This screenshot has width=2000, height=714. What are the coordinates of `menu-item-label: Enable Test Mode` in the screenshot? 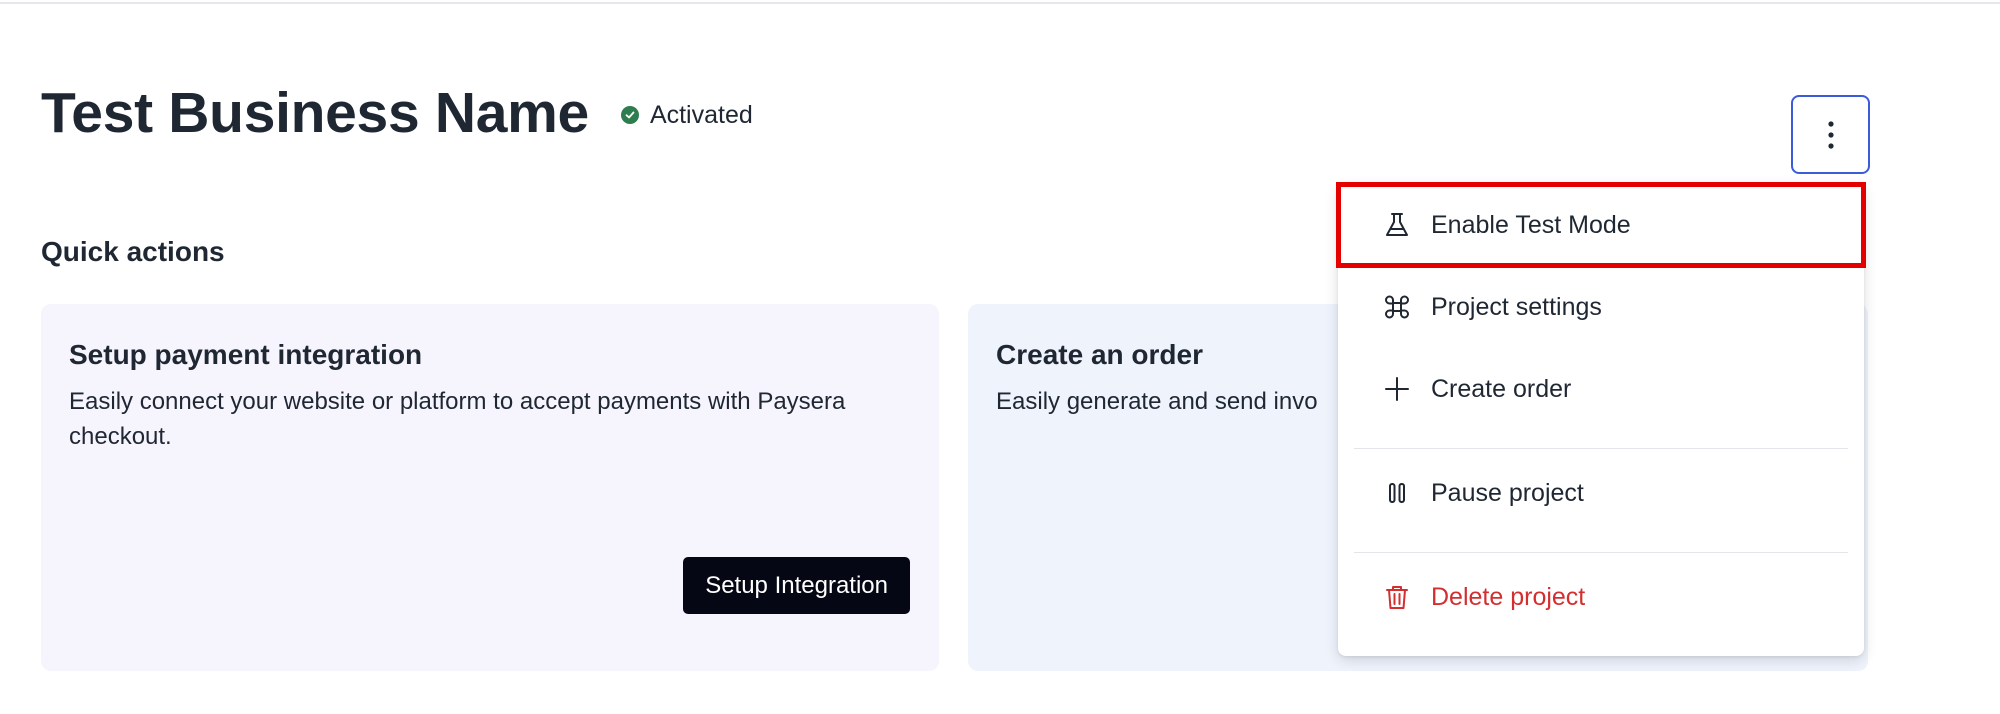 It's located at (1531, 224).